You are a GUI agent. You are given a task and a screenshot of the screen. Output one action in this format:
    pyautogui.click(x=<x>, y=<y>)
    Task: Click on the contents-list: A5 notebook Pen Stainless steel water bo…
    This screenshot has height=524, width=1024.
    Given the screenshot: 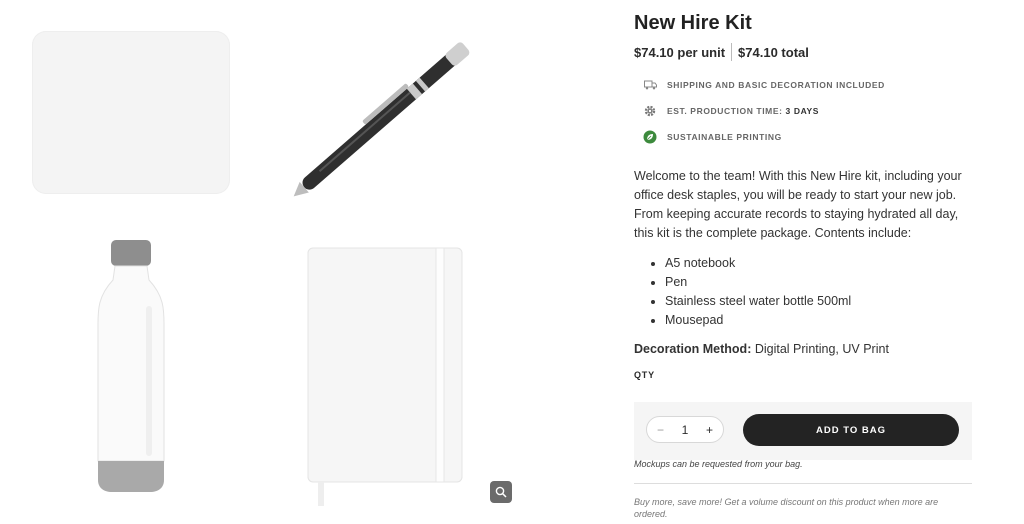 What is the action you would take?
    pyautogui.click(x=804, y=292)
    